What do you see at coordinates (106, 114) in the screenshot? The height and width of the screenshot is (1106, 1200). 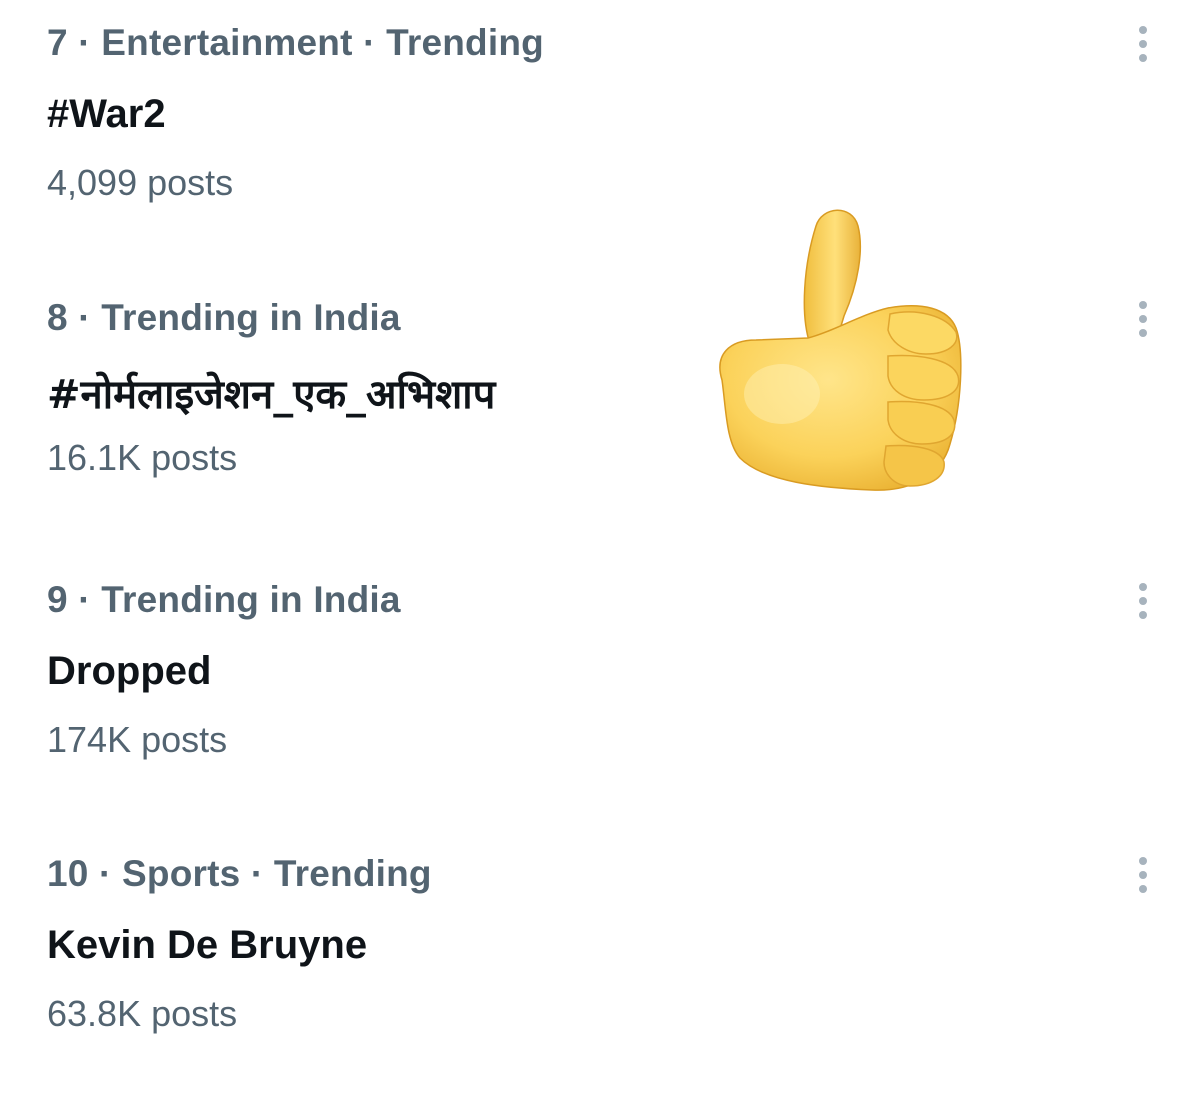 I see `trend-title: #War2` at bounding box center [106, 114].